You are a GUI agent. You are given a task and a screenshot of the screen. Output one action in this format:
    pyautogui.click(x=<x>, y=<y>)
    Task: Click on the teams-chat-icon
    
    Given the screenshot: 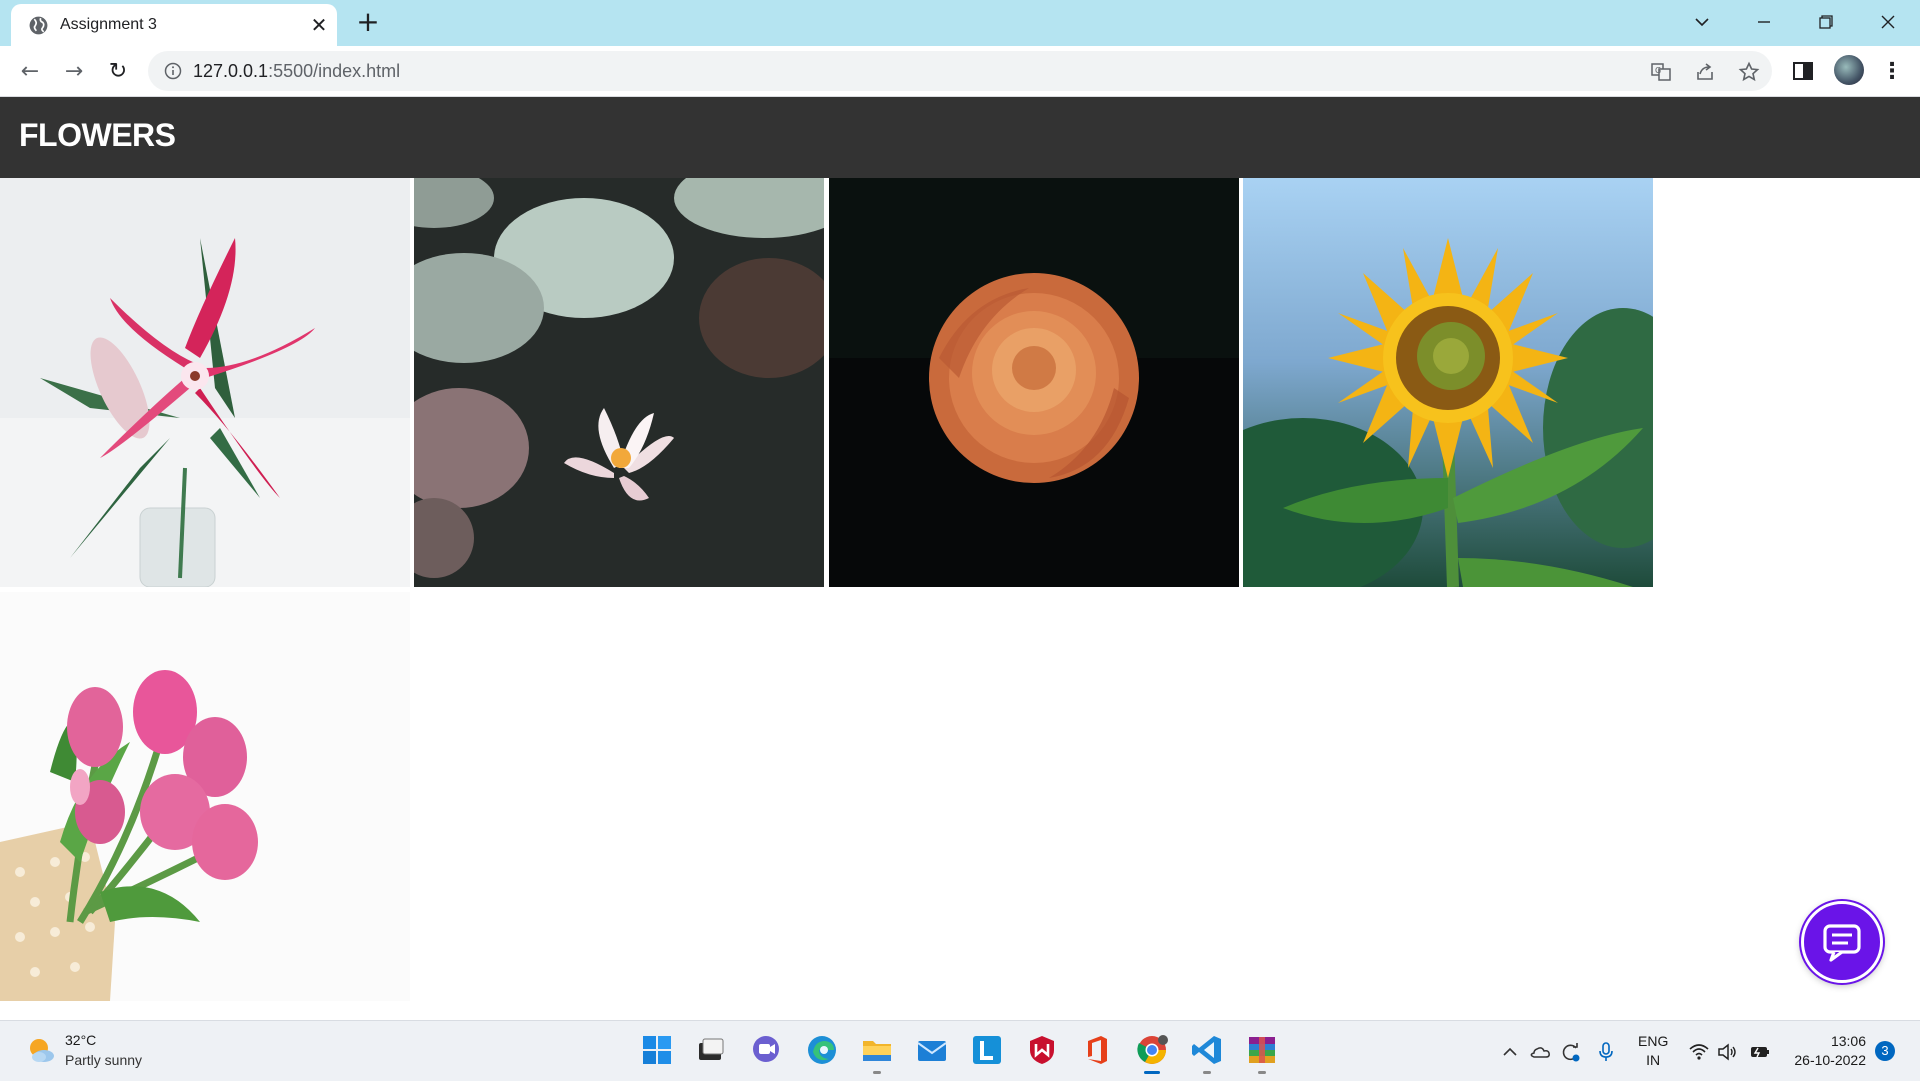 What is the action you would take?
    pyautogui.click(x=766, y=1049)
    